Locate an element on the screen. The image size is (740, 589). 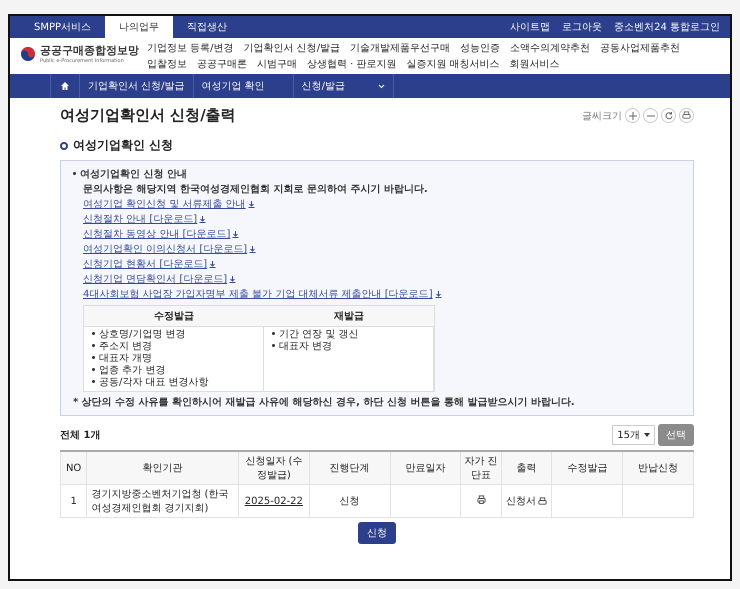
nav-item: 입찰정보 is located at coordinates (167, 64).